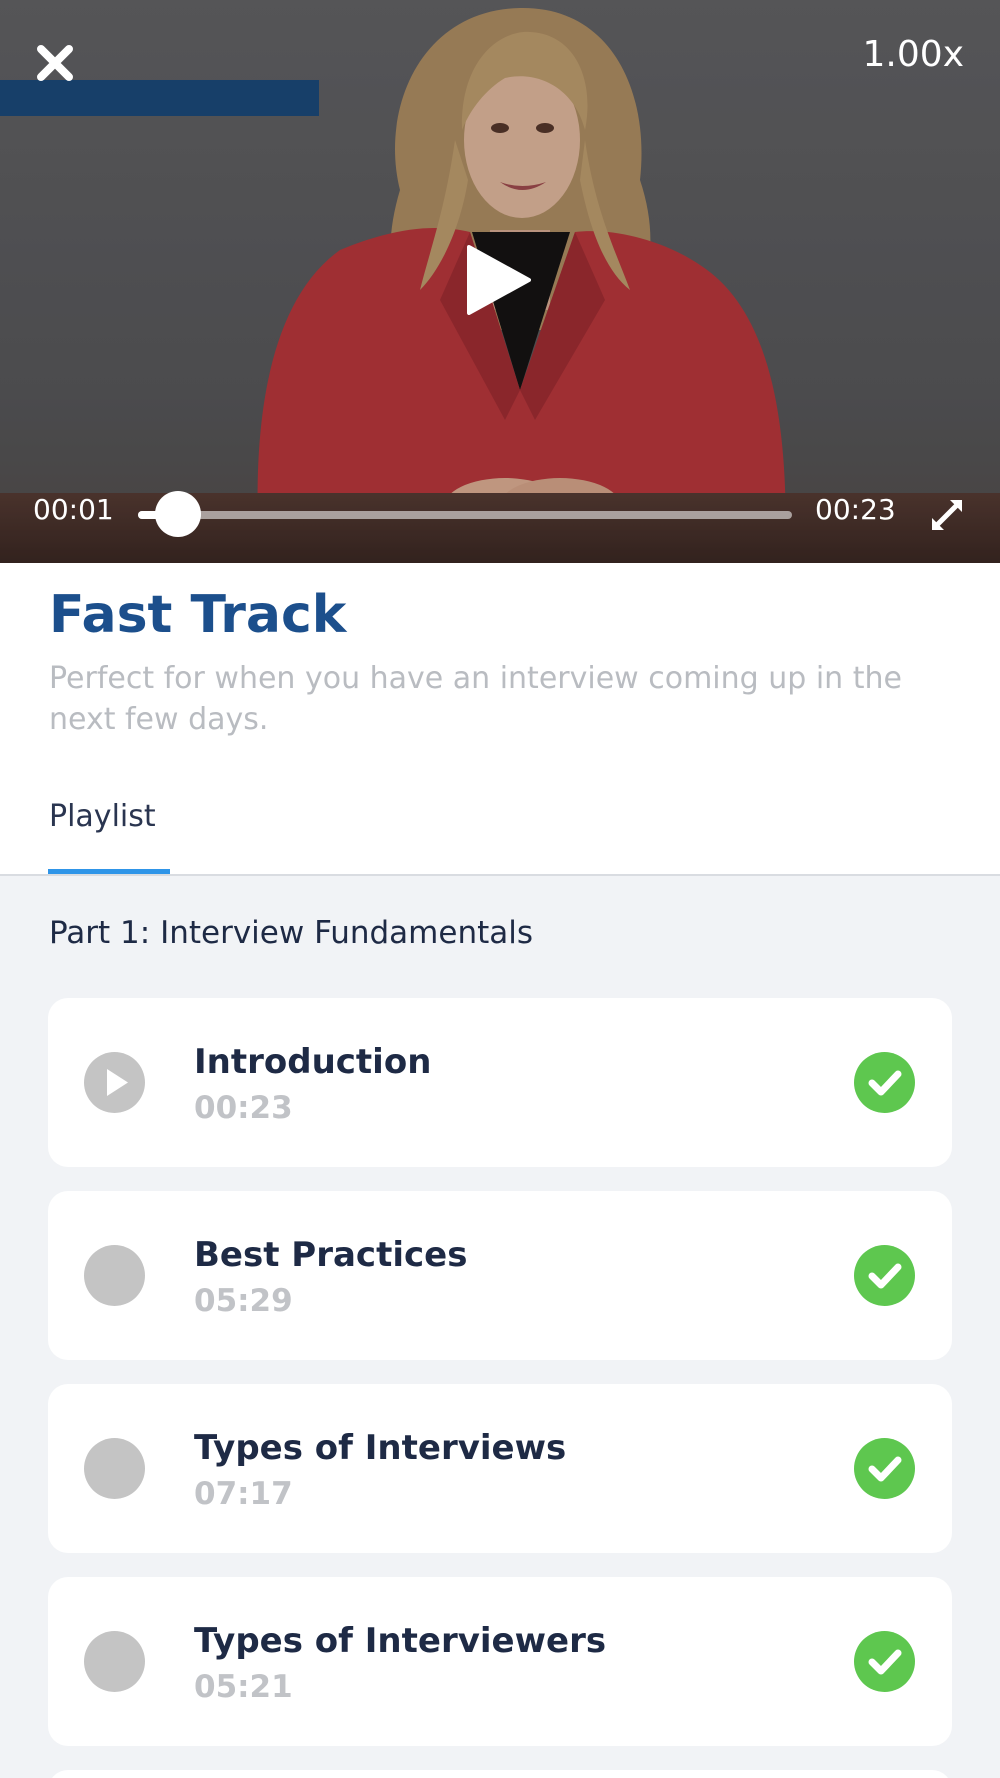 The height and width of the screenshot is (1778, 1000). I want to click on now-playing-indicator, so click(114, 1082).